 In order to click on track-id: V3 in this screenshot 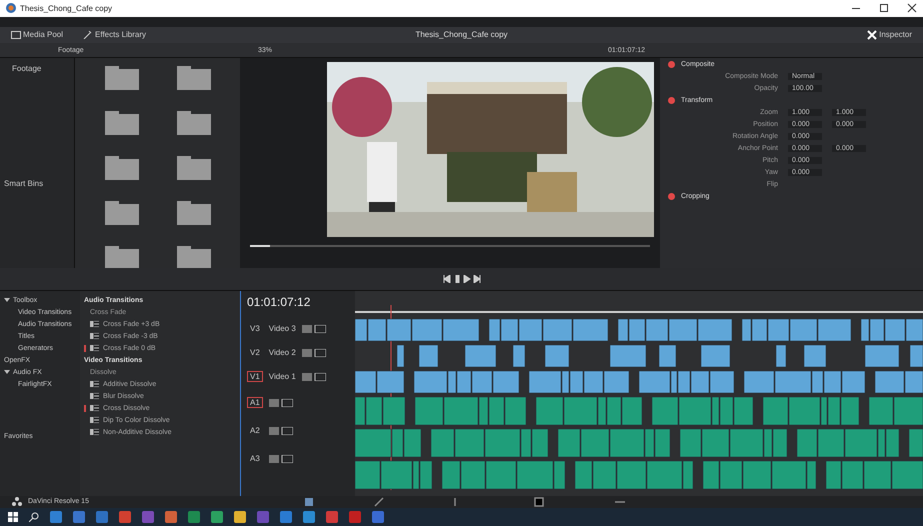, I will do `click(255, 328)`.